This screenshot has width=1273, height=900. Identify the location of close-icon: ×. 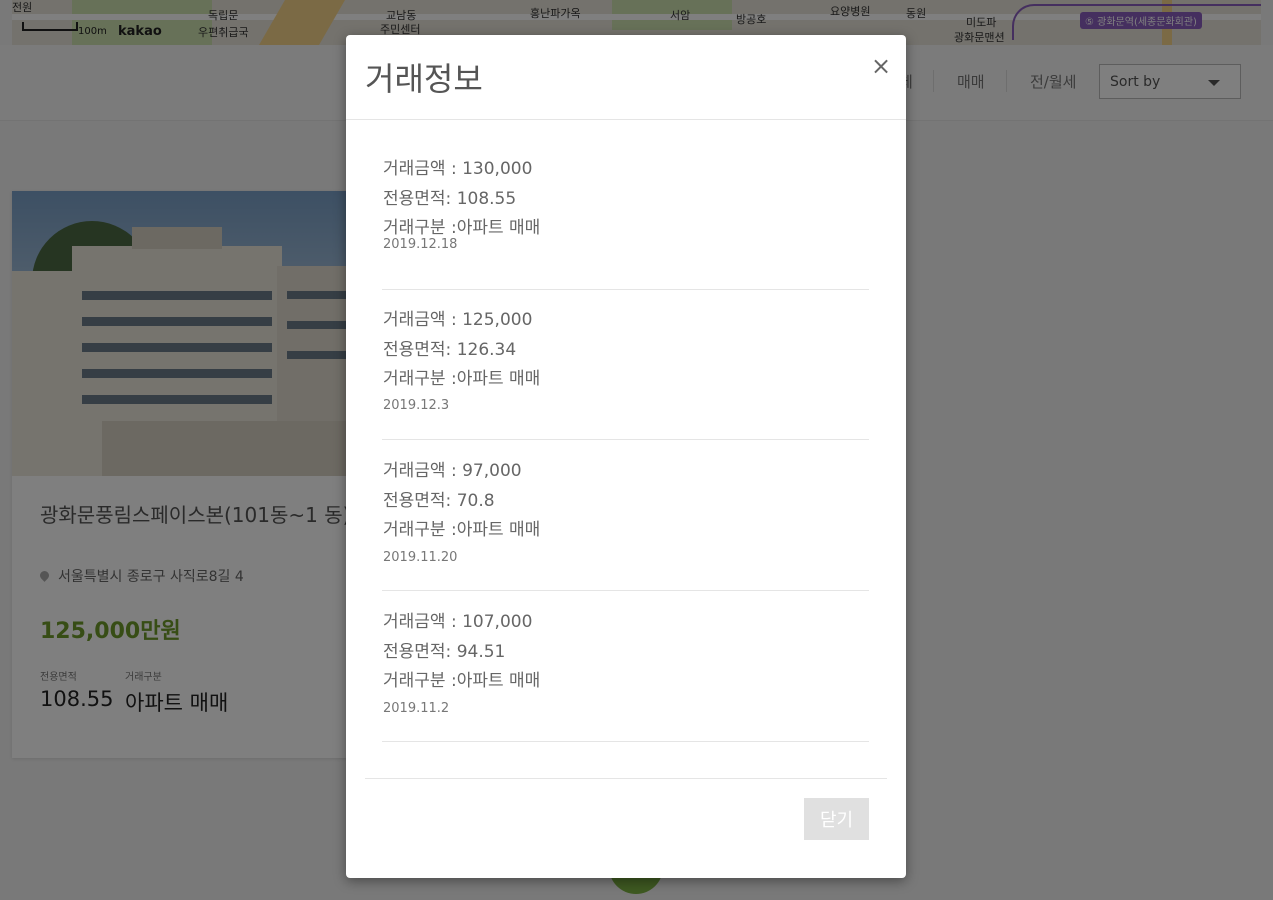
(881, 66).